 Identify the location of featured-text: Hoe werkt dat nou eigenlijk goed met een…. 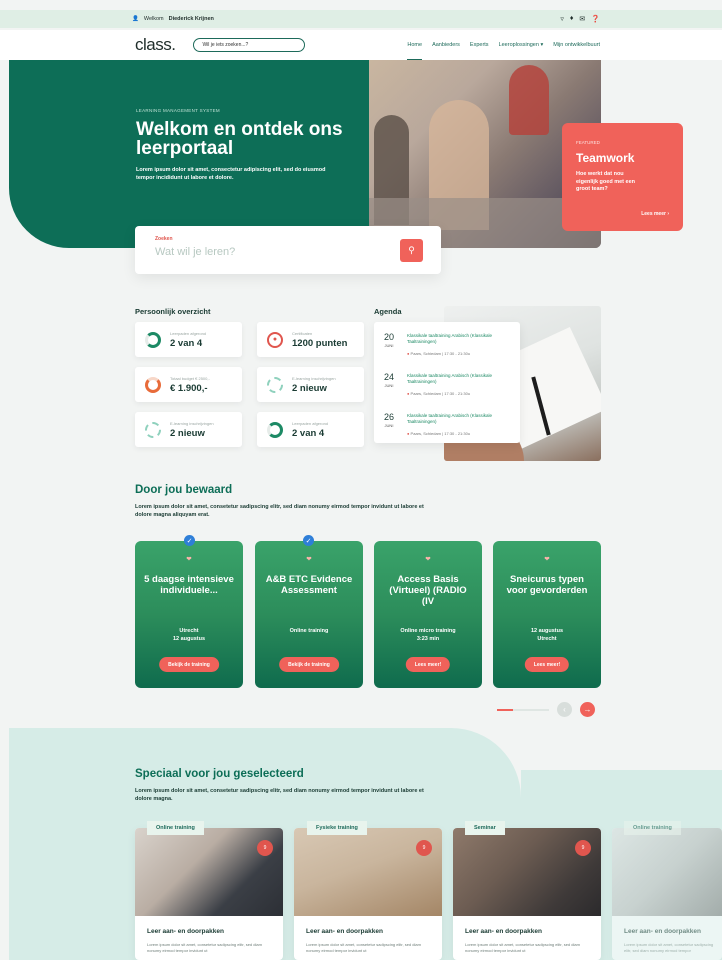
(605, 181).